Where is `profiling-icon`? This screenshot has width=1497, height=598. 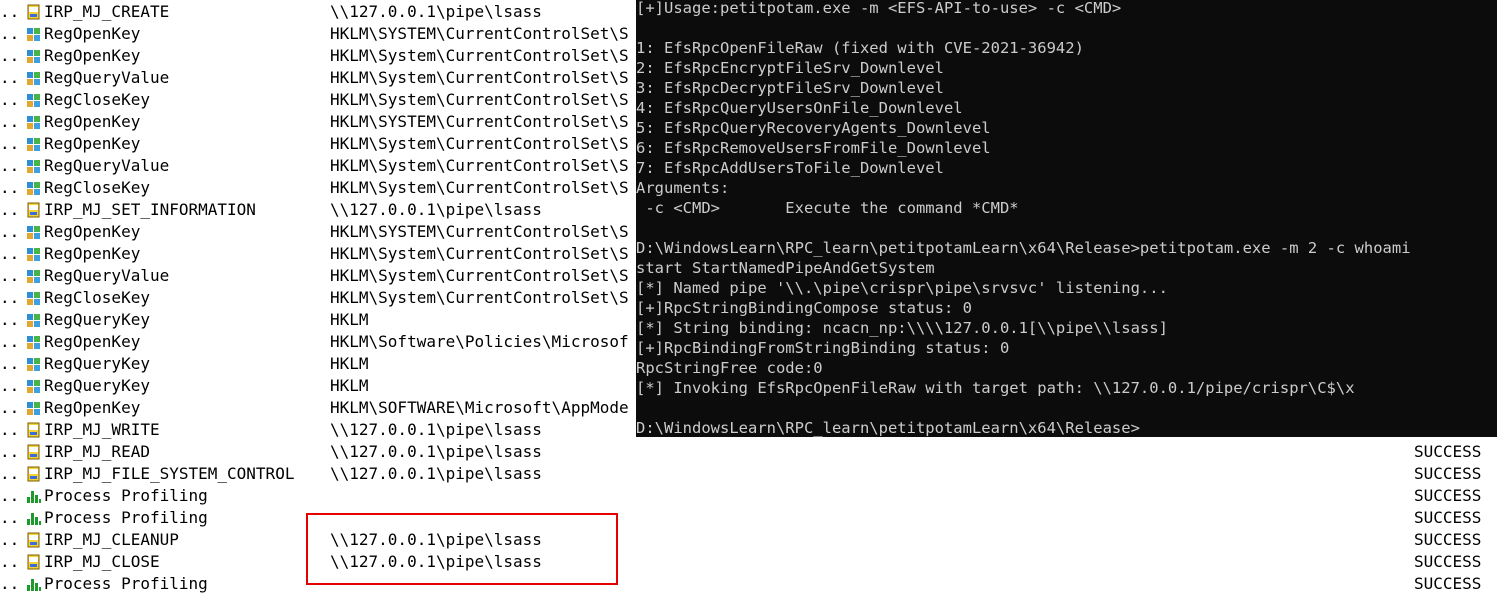 profiling-icon is located at coordinates (34, 584).